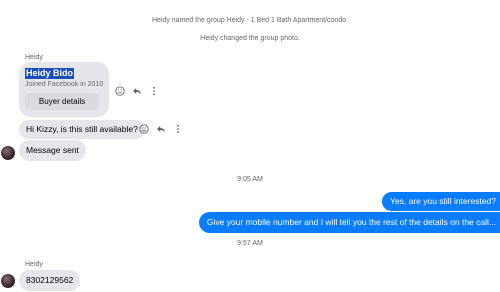 The height and width of the screenshot is (292, 500). What do you see at coordinates (250, 243) in the screenshot?
I see `timestamp: 9:57 AM` at bounding box center [250, 243].